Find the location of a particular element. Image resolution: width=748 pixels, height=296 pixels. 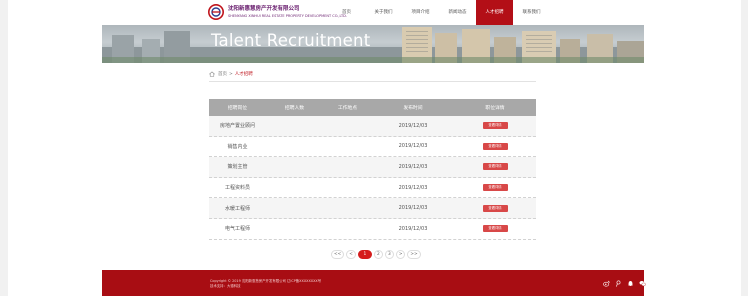

table-header: 招聘岗位 招聘人数 工作地点 发布时间 职位详情 is located at coordinates (372, 107).